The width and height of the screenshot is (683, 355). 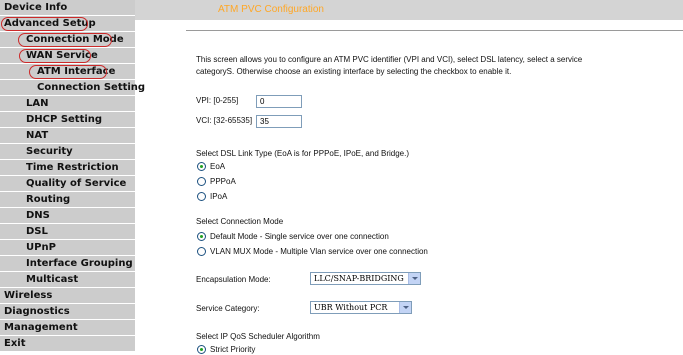 What do you see at coordinates (38, 215) in the screenshot?
I see `sidebar-item-label: DNS` at bounding box center [38, 215].